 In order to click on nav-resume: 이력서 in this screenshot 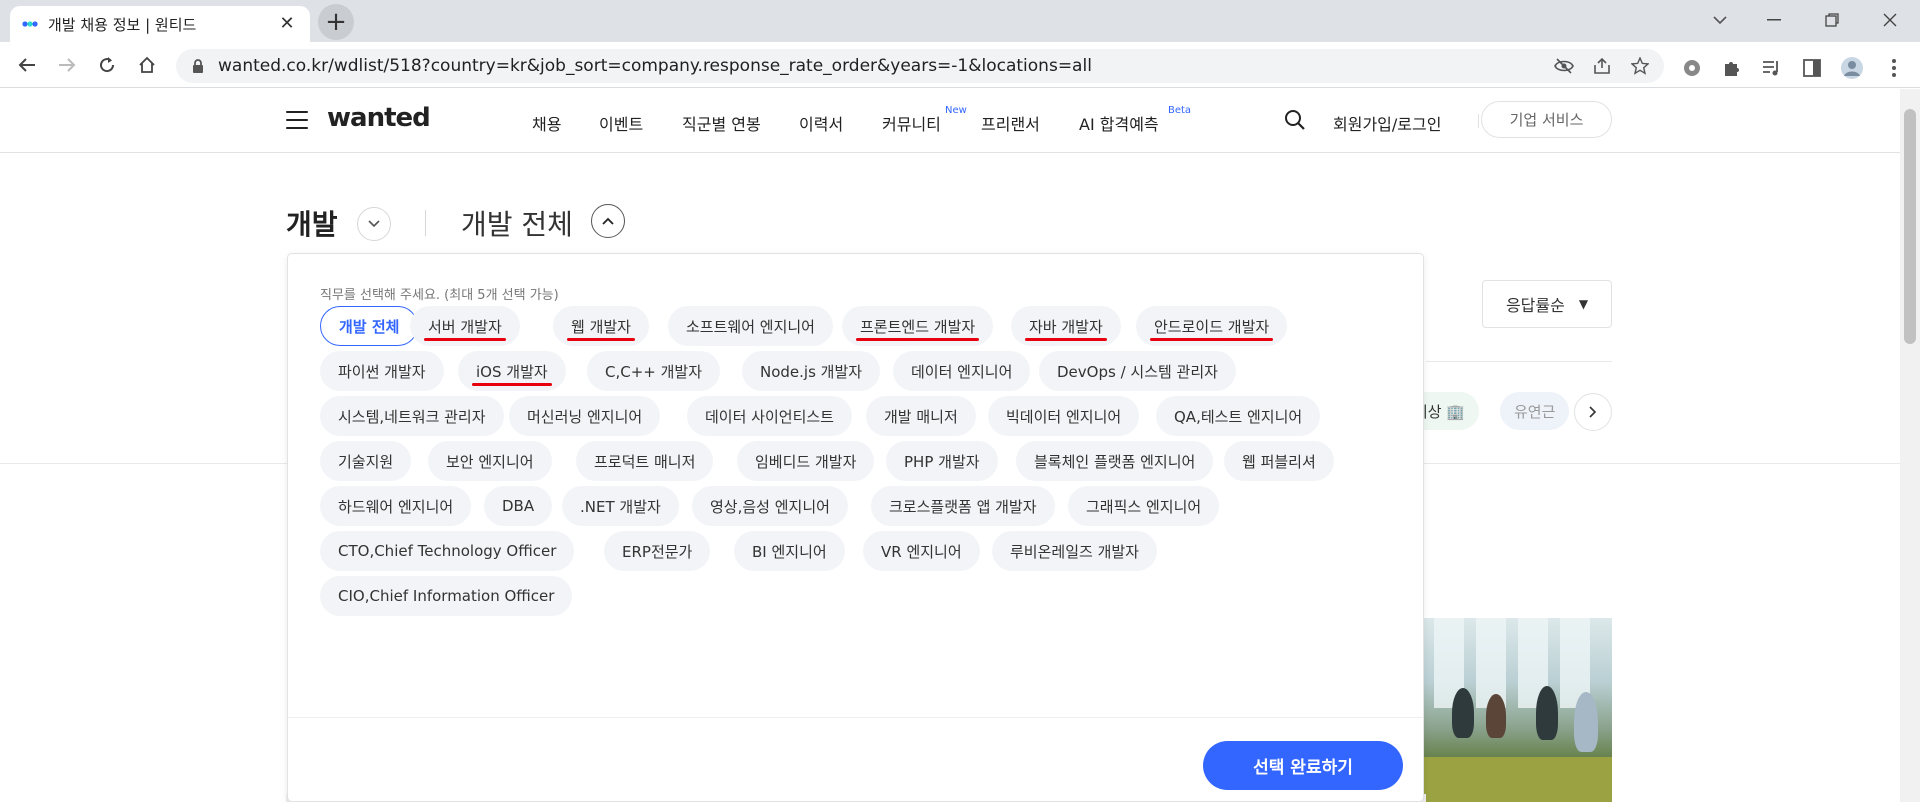, I will do `click(821, 123)`.